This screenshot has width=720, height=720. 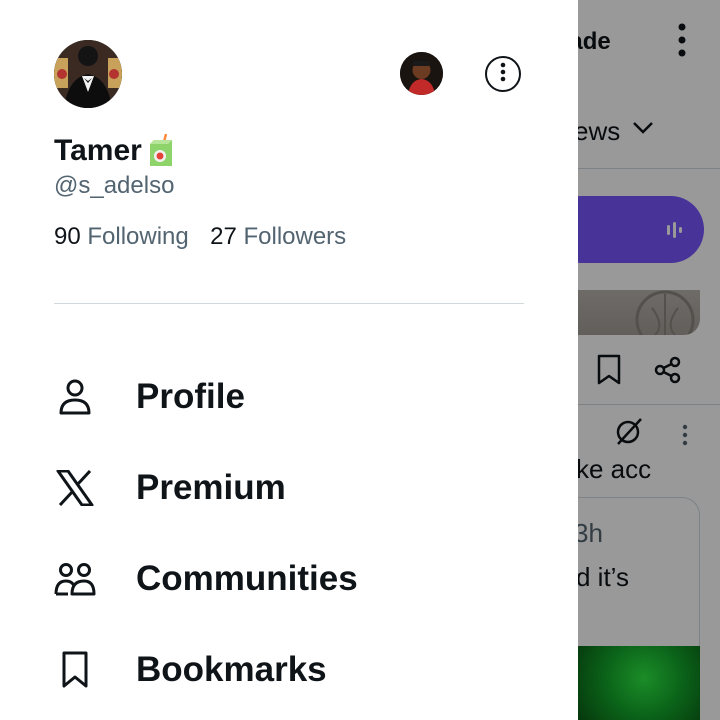 What do you see at coordinates (247, 578) in the screenshot?
I see `menu-label: Communities` at bounding box center [247, 578].